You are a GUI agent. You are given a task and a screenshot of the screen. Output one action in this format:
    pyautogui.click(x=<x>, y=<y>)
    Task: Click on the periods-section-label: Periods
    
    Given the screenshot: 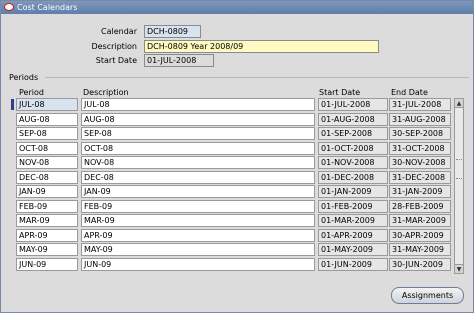 What is the action you would take?
    pyautogui.click(x=24, y=77)
    